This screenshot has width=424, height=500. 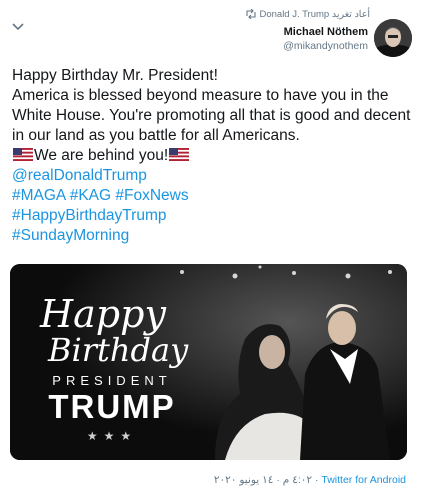 What do you see at coordinates (112, 406) in the screenshot?
I see `media-trump-text: TRUMP` at bounding box center [112, 406].